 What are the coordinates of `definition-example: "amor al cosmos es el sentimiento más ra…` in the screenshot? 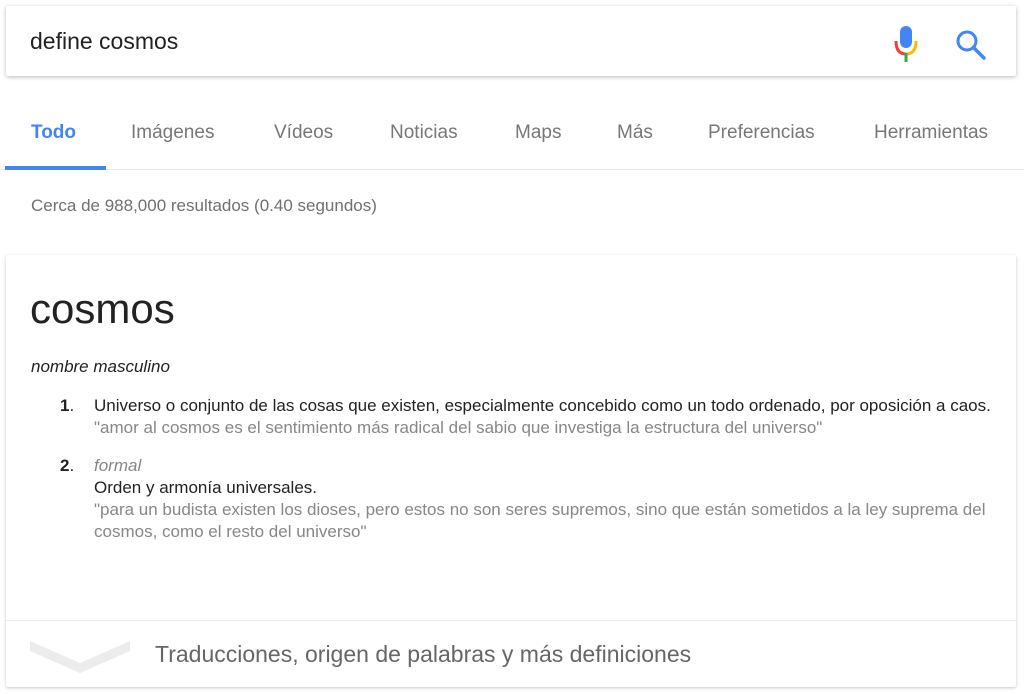 It's located at (458, 427).